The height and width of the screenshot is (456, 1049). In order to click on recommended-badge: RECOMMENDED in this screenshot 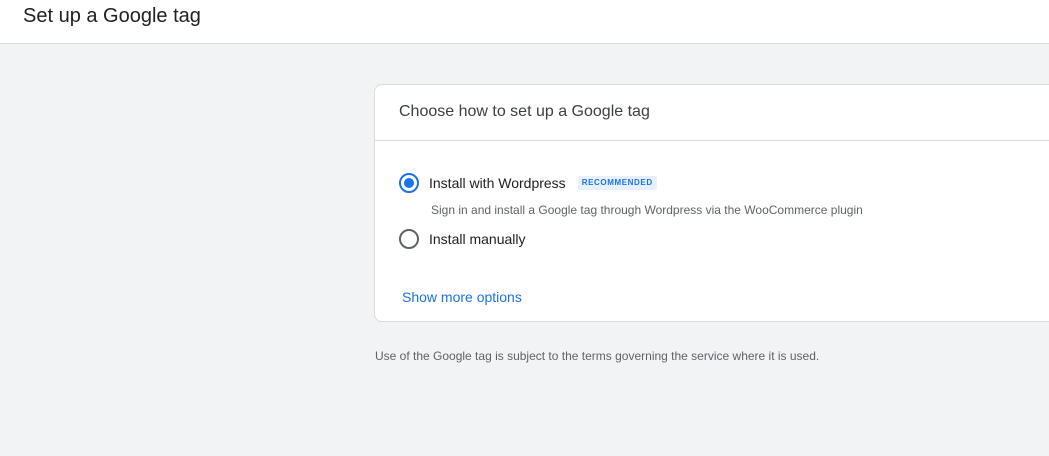, I will do `click(617, 183)`.